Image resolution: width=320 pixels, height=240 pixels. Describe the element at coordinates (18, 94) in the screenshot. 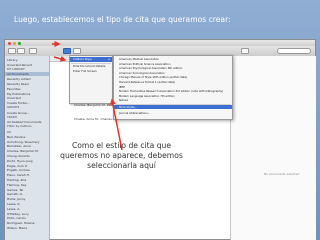

I see `sidebar-item: My Publications` at that location.